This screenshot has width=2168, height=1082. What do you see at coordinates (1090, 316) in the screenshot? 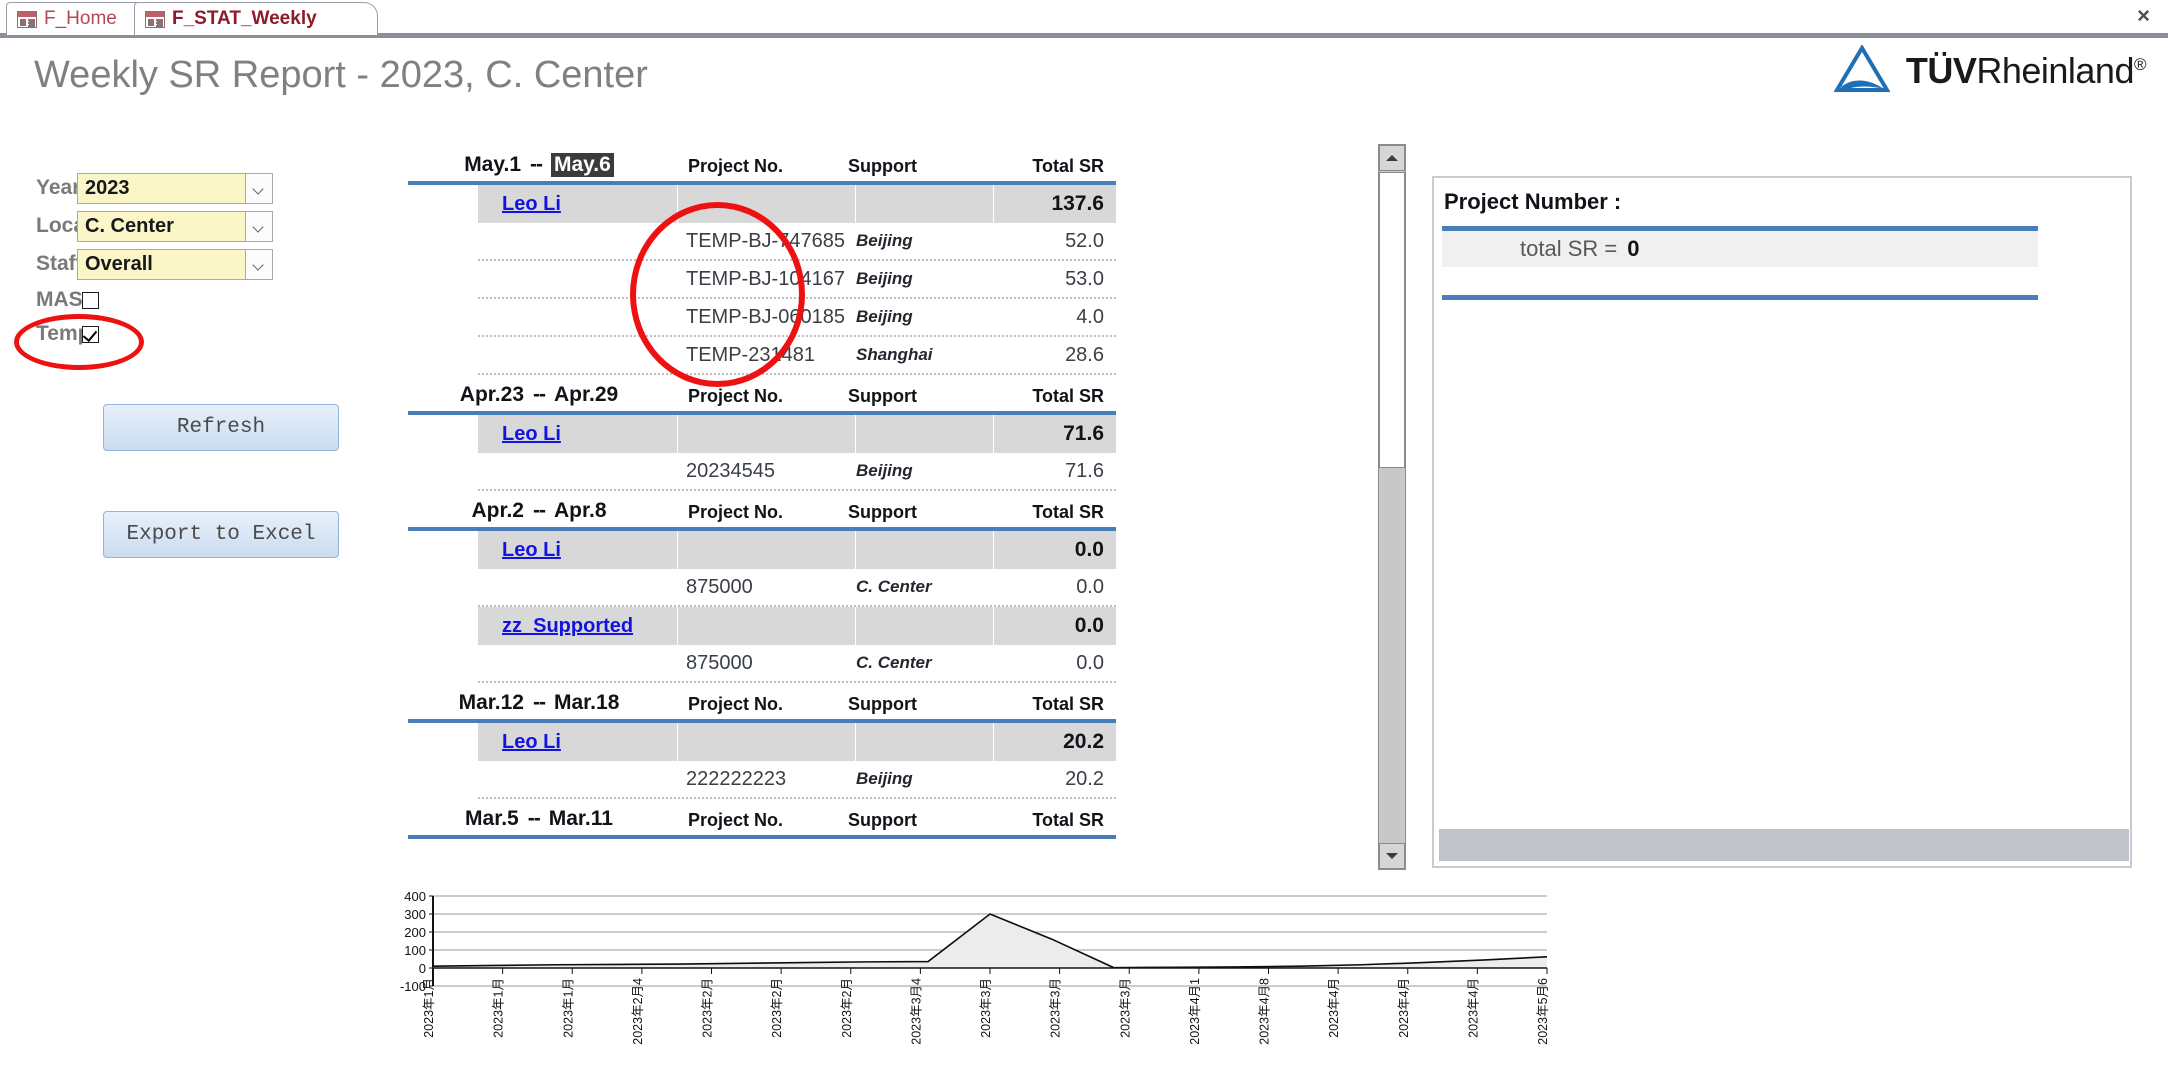
I see `total-sr-cell: 4.0` at bounding box center [1090, 316].